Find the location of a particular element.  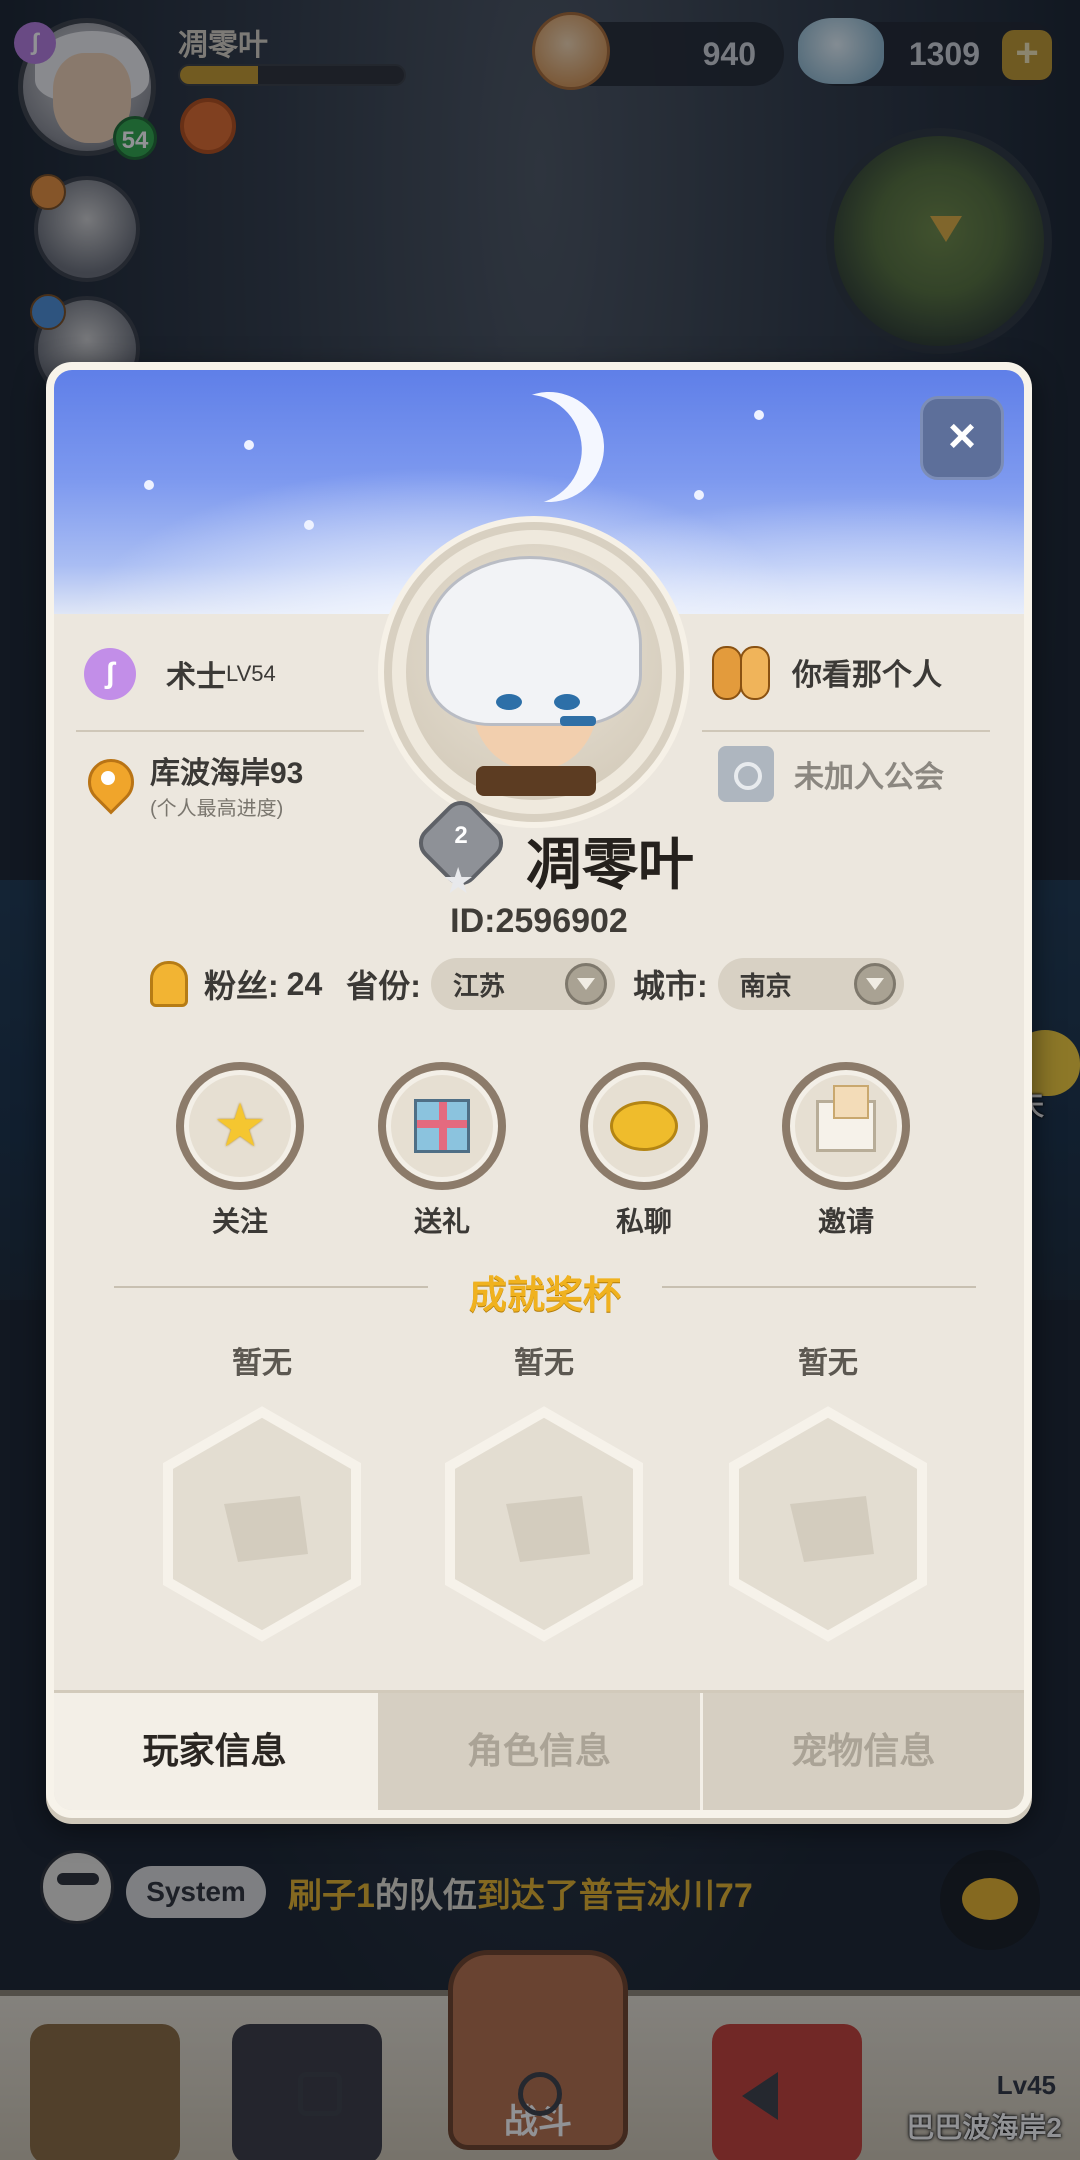

province-value: 江苏 is located at coordinates (478, 985).